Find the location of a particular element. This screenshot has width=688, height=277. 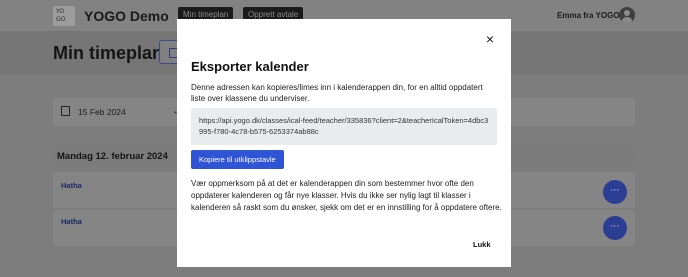

day-header: Mandag 12. februar 2024 is located at coordinates (112, 156).